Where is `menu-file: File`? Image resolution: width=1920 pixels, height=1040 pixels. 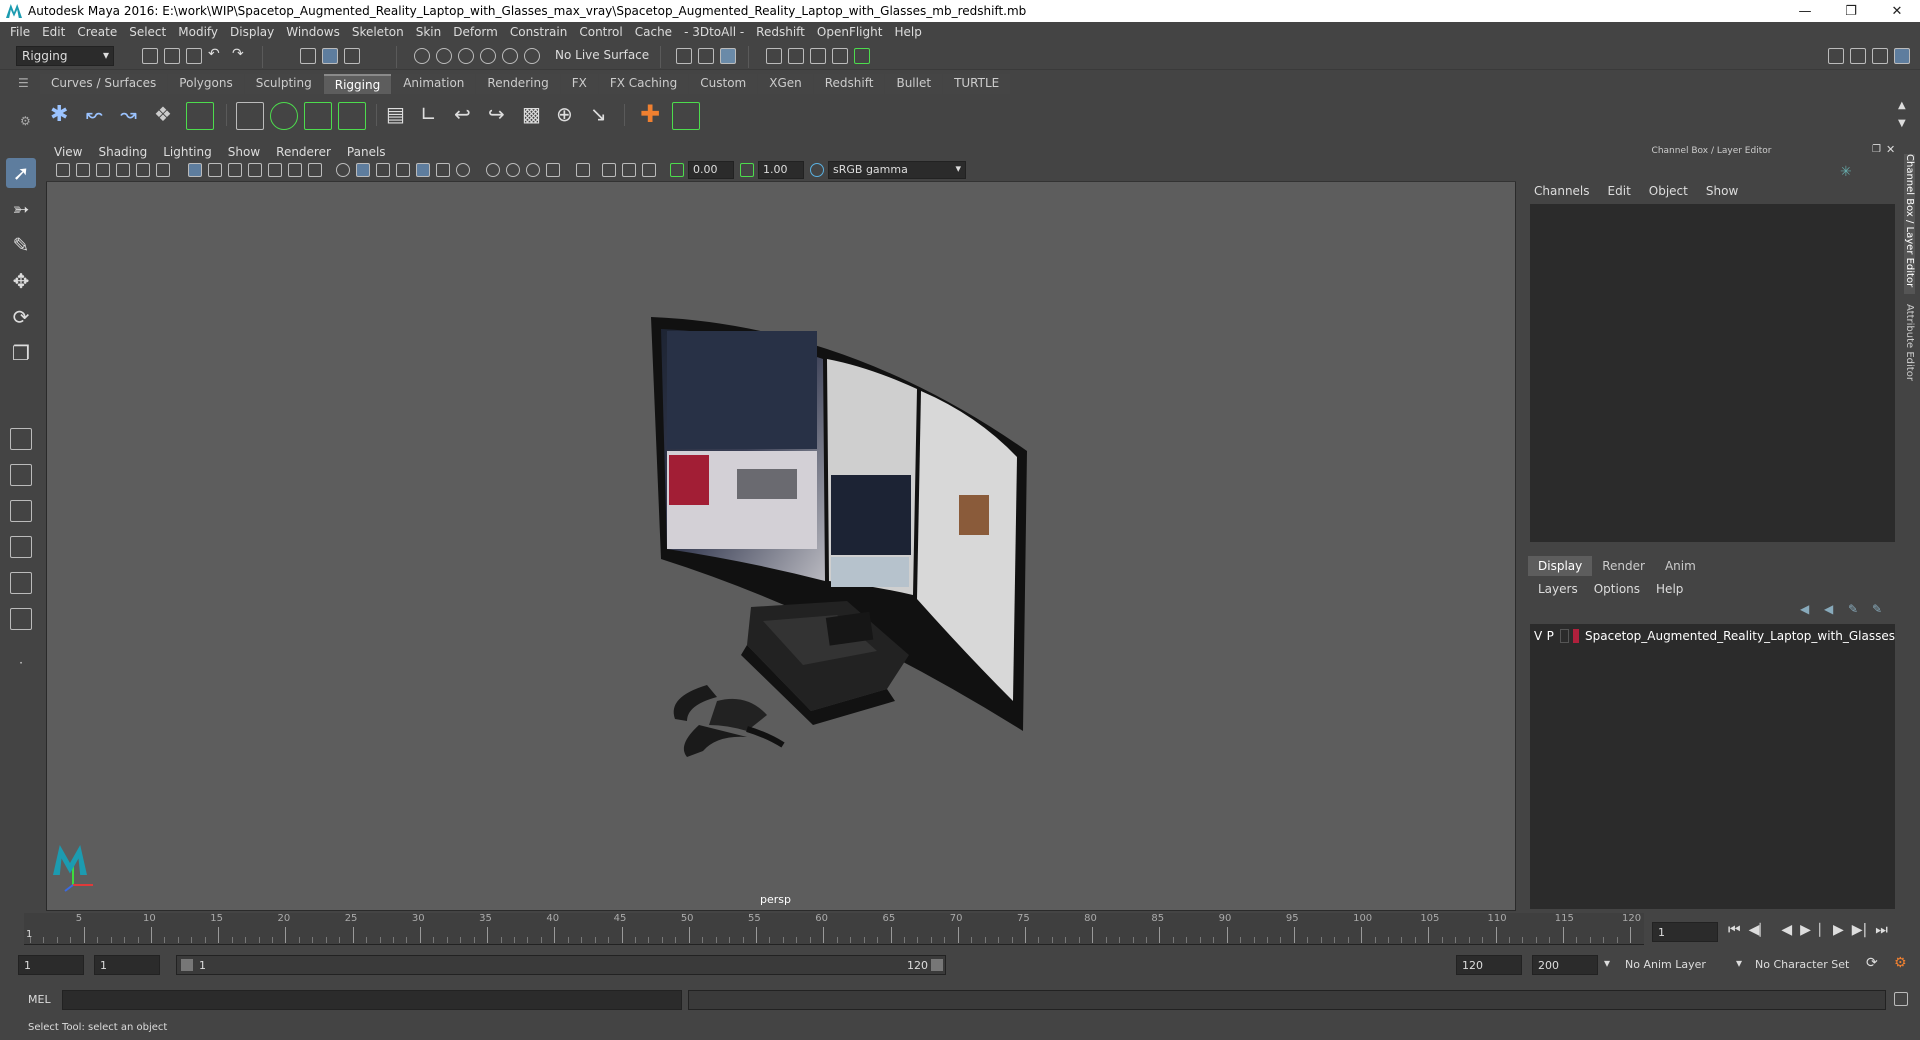 menu-file: File is located at coordinates (20, 32).